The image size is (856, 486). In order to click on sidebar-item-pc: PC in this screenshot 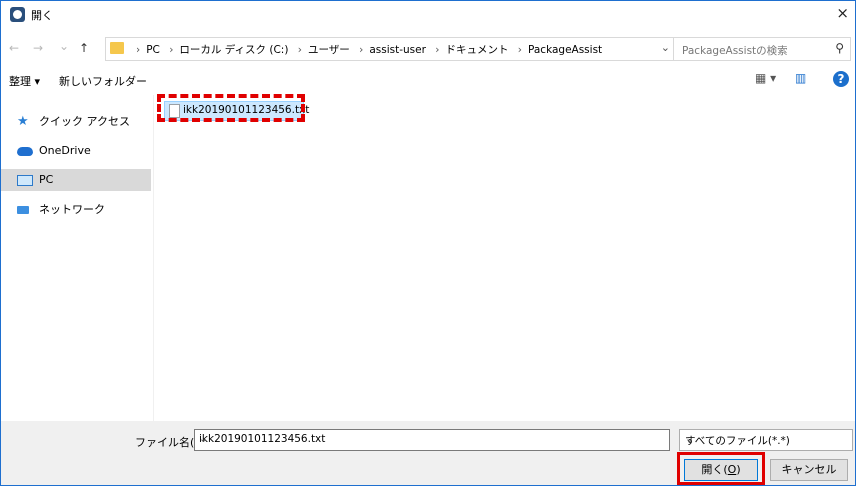, I will do `click(76, 180)`.